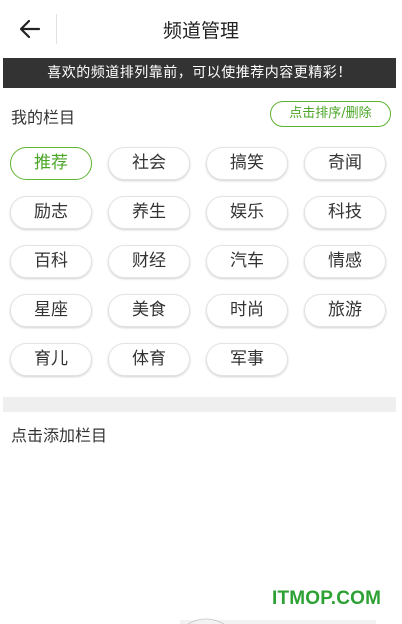  I want to click on channel-chip: 情感, so click(345, 261).